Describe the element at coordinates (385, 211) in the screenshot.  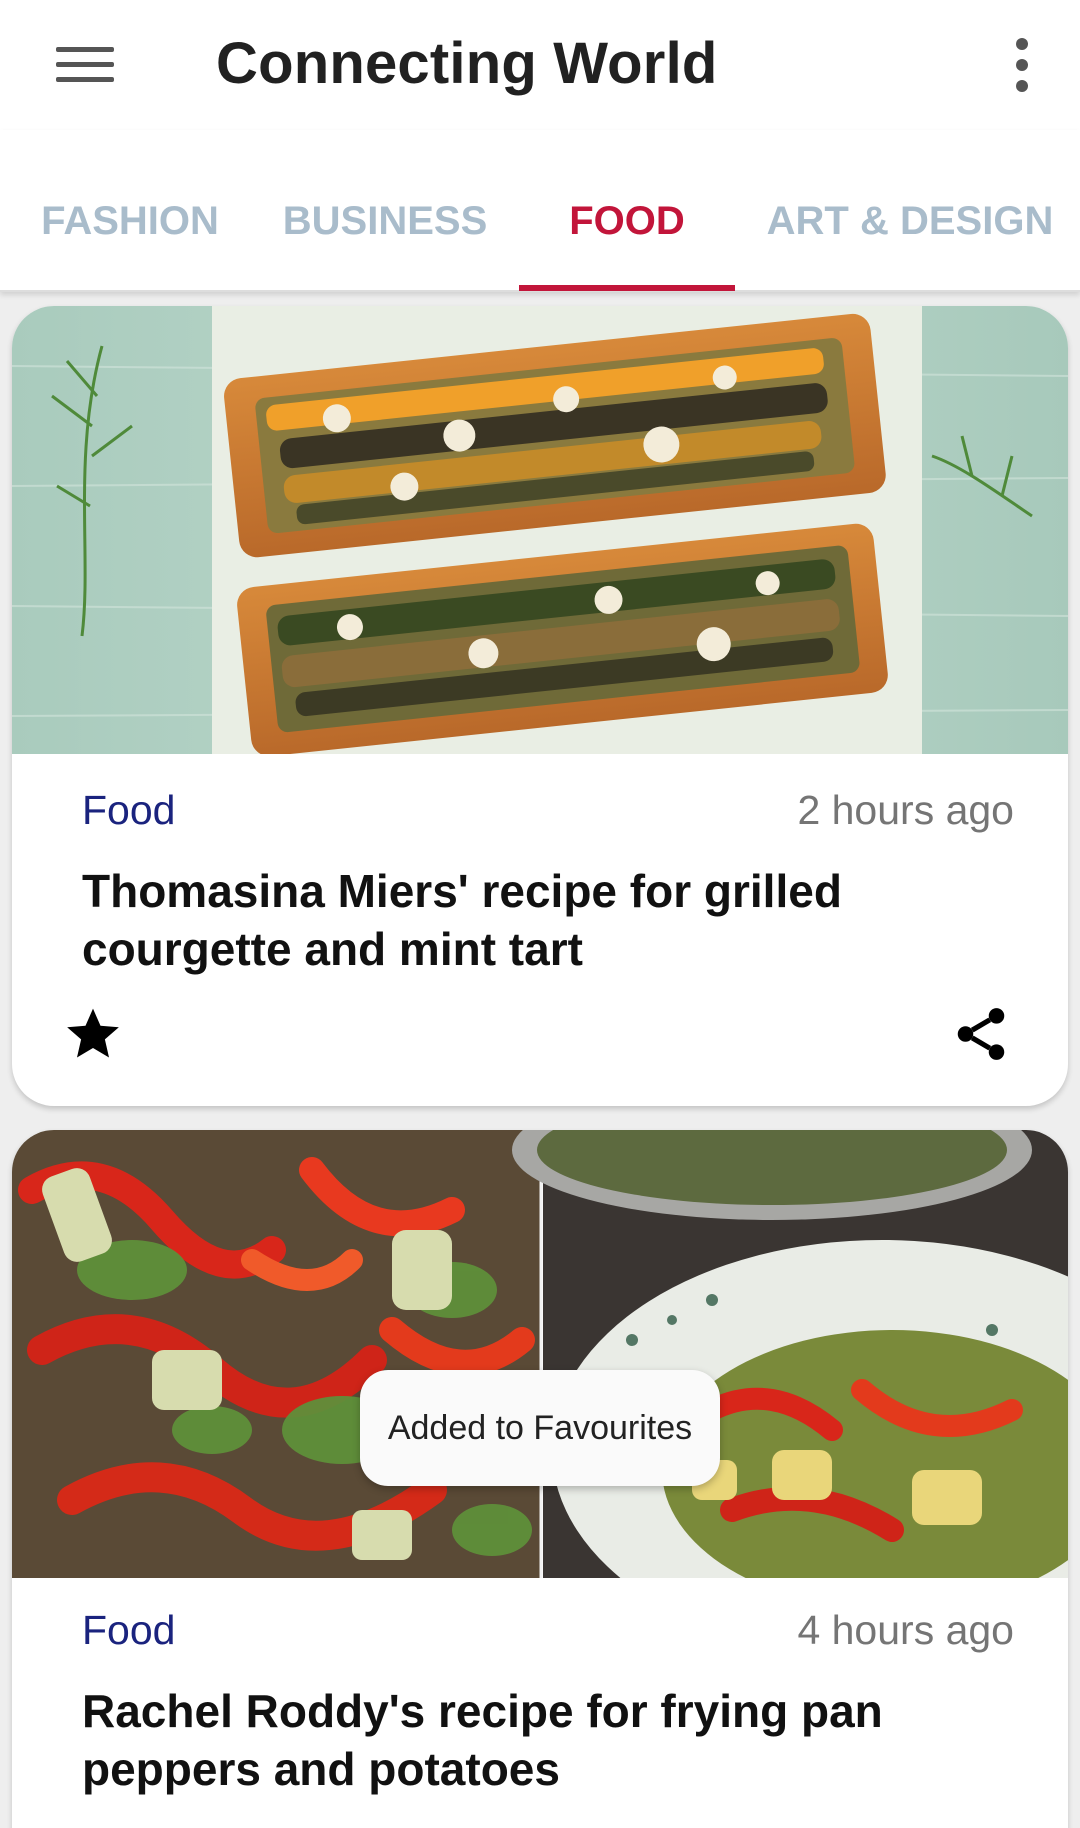
I see `tab-business: BUSINESS` at that location.